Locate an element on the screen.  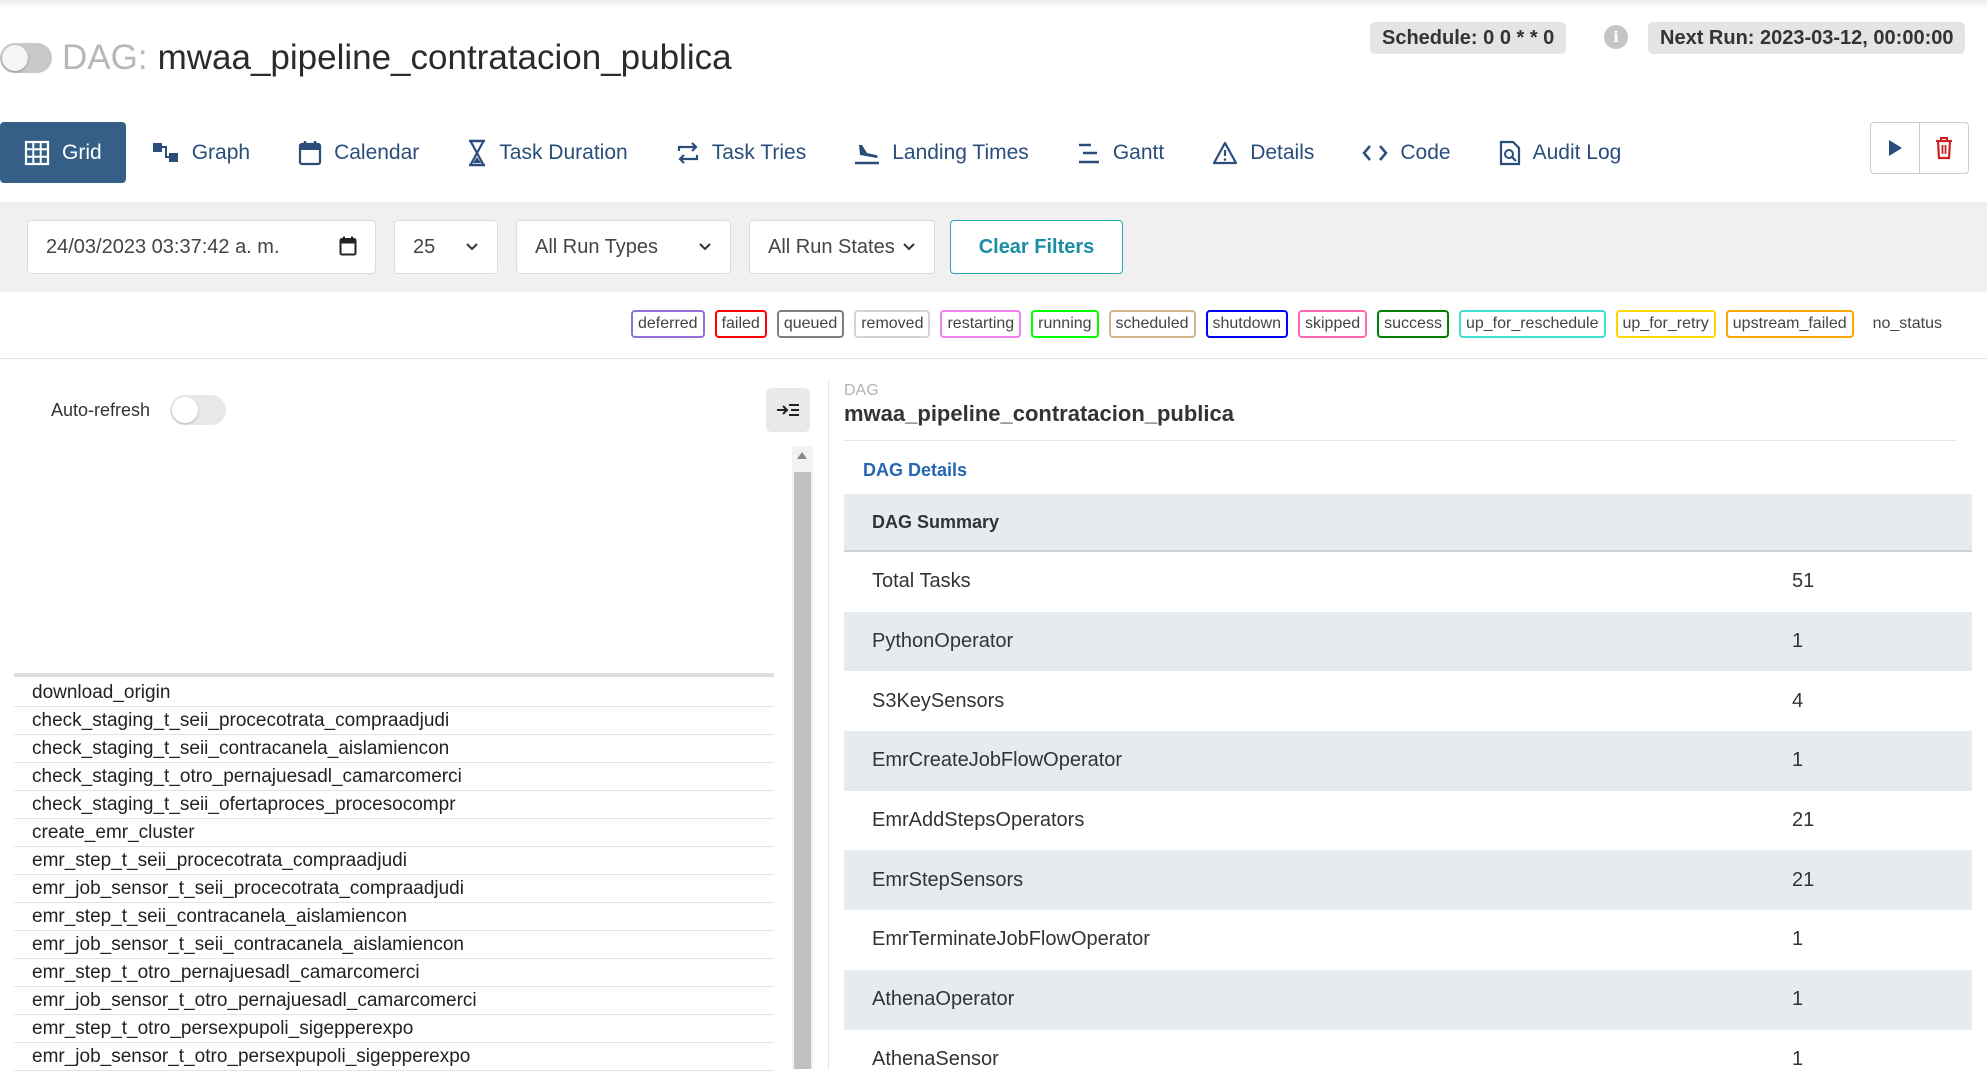
calendar-picker-icon is located at coordinates (348, 247).